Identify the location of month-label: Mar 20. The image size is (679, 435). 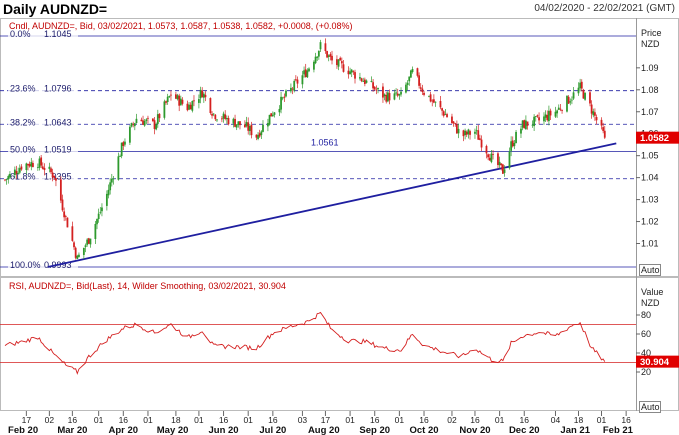
(72, 430).